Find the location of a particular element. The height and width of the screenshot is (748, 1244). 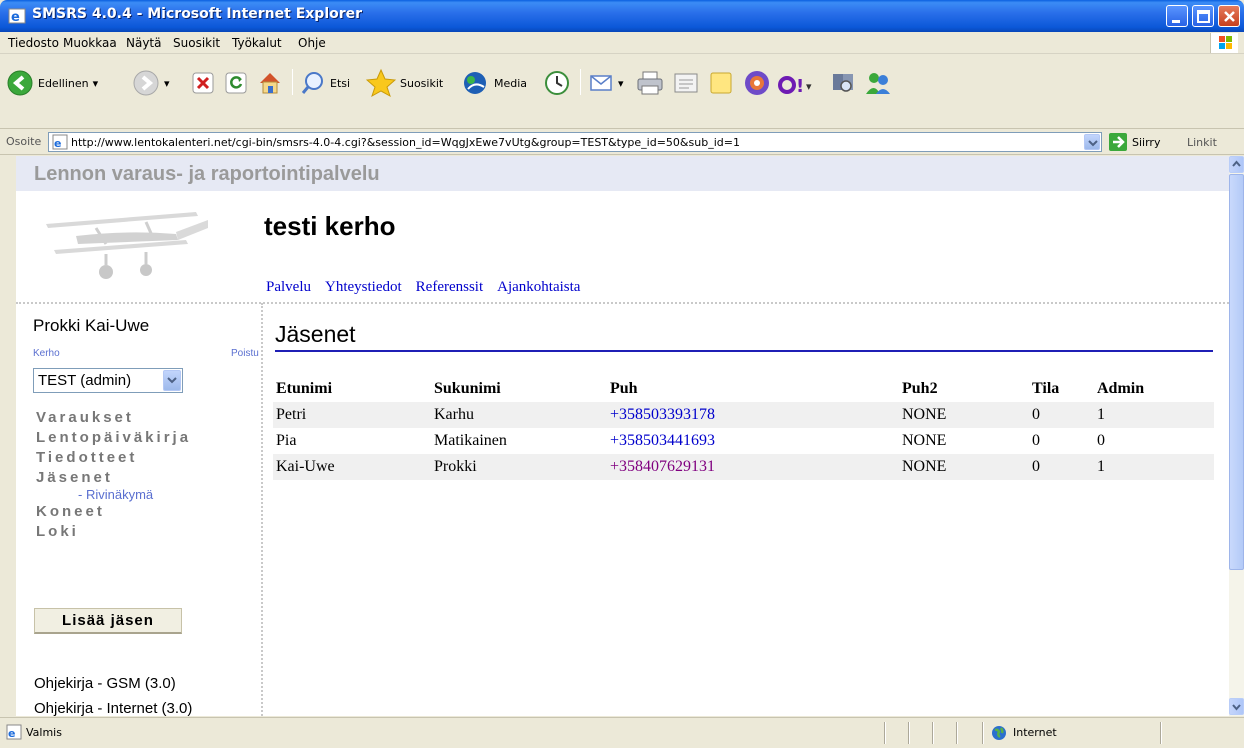

print-button is located at coordinates (650, 83).